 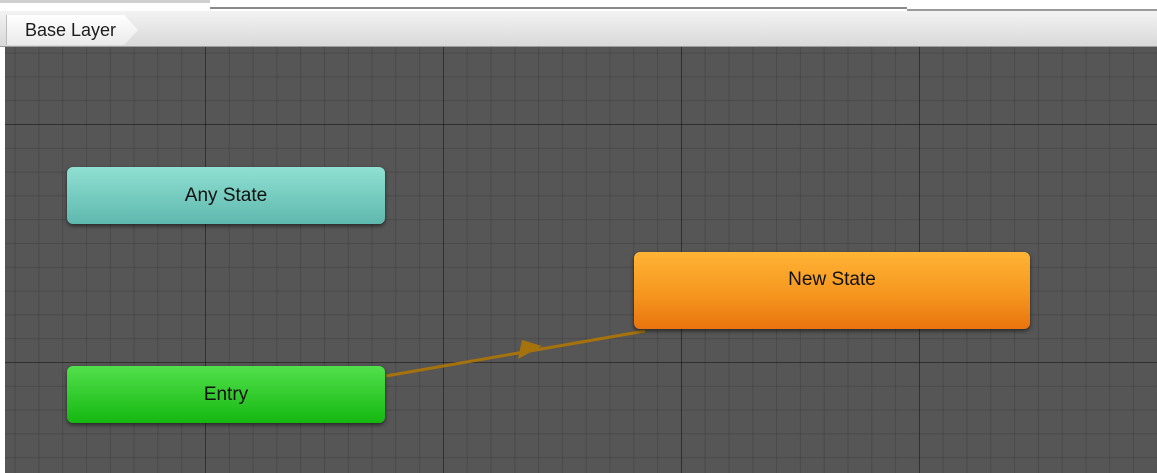 I want to click on breadcrumb-base-layer: Base Layer, so click(x=72, y=30).